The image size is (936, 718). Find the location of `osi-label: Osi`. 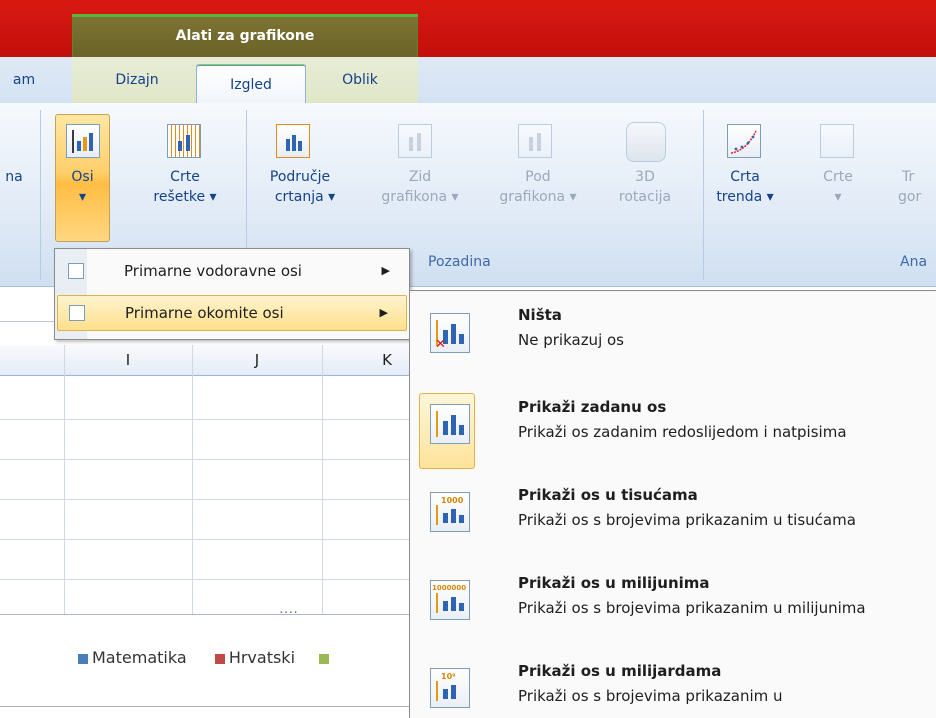

osi-label: Osi is located at coordinates (82, 177).